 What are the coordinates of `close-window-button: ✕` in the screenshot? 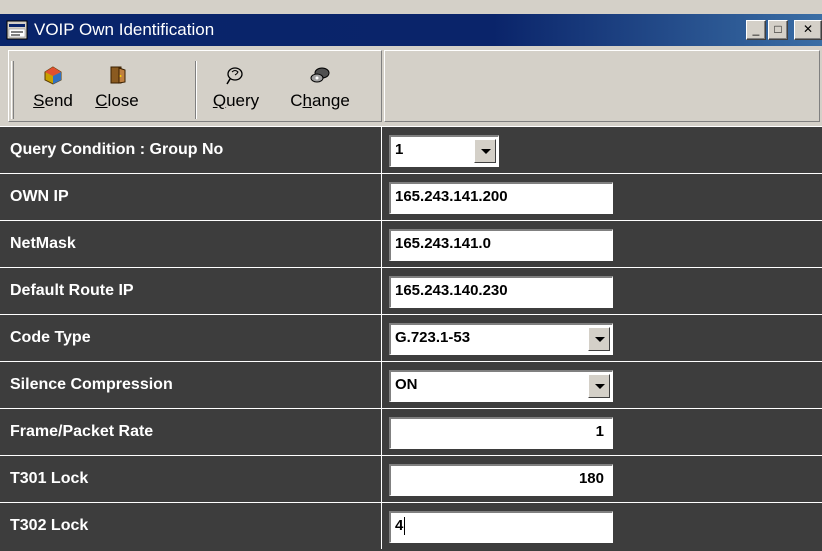 It's located at (808, 30).